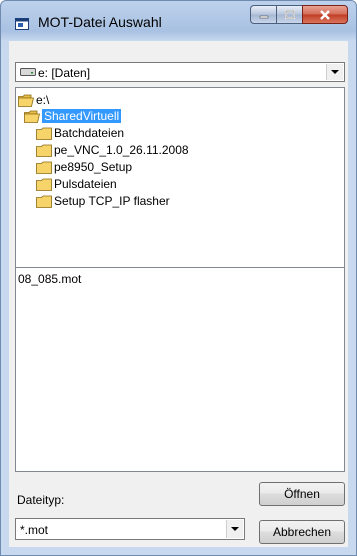  I want to click on filetype-combo-arrow, so click(234, 529).